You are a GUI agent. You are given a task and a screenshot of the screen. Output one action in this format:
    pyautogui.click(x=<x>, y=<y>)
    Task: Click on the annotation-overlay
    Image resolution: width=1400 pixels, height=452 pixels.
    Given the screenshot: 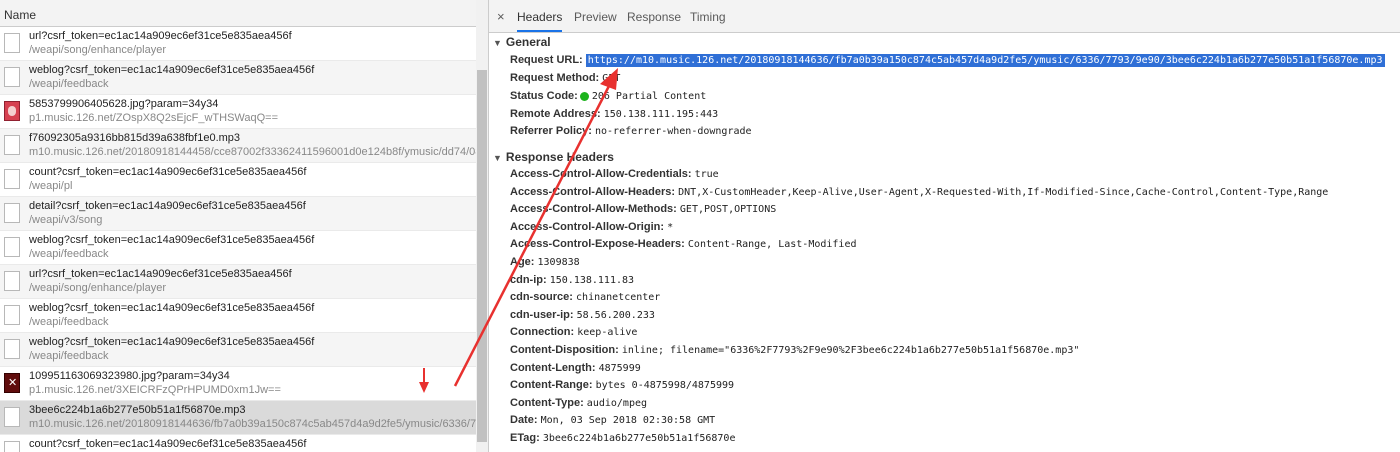 What is the action you would take?
    pyautogui.click(x=518, y=230)
    